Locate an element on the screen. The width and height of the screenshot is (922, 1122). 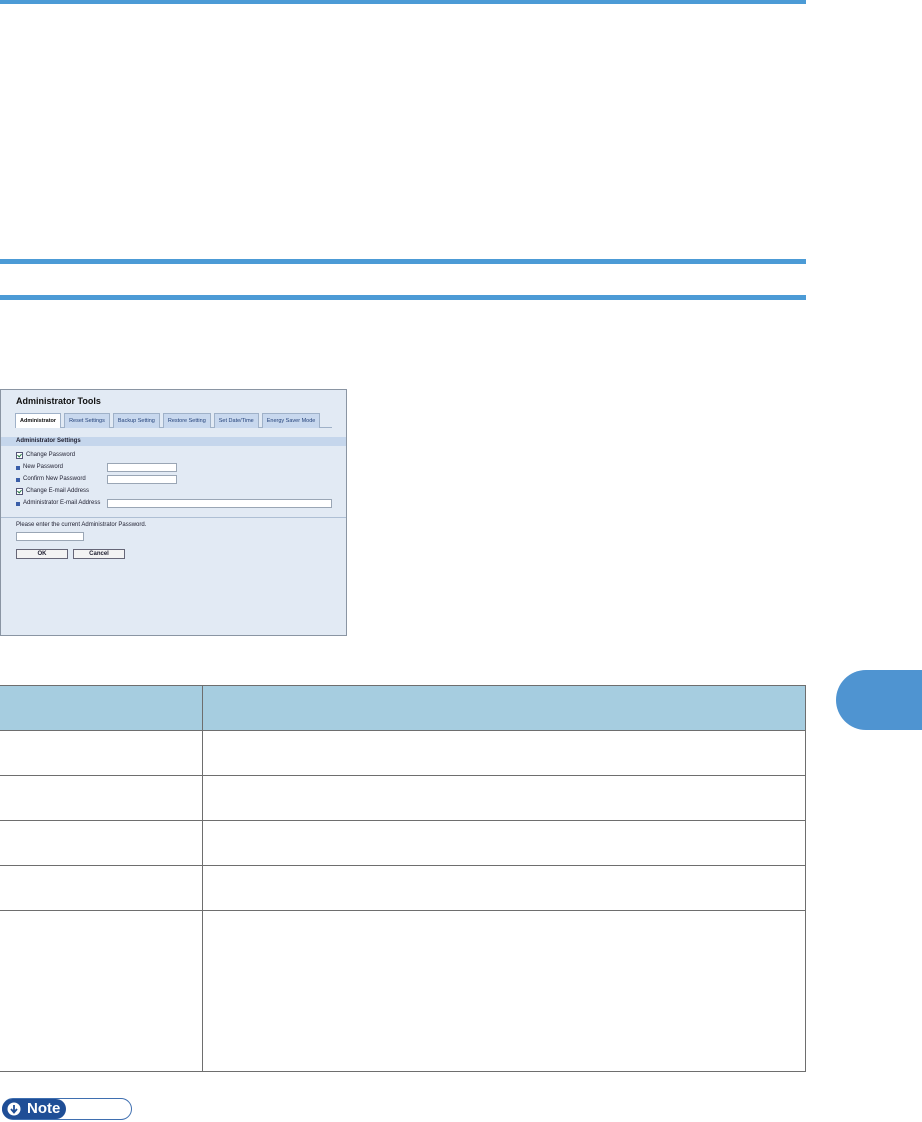
new-password-label: New Password is located at coordinates (43, 467).